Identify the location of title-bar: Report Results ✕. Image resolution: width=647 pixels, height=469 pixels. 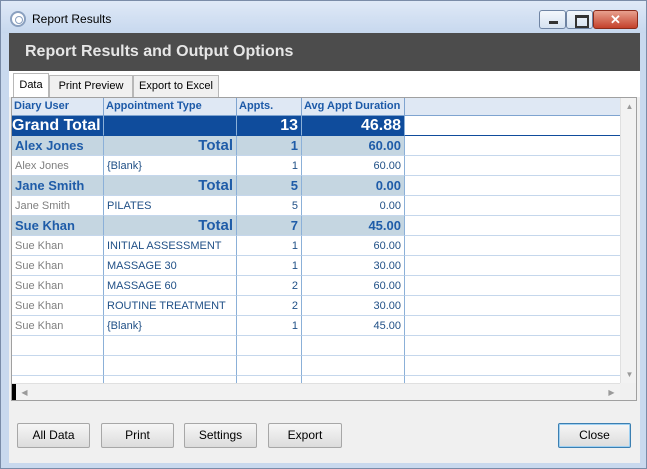
(323, 17).